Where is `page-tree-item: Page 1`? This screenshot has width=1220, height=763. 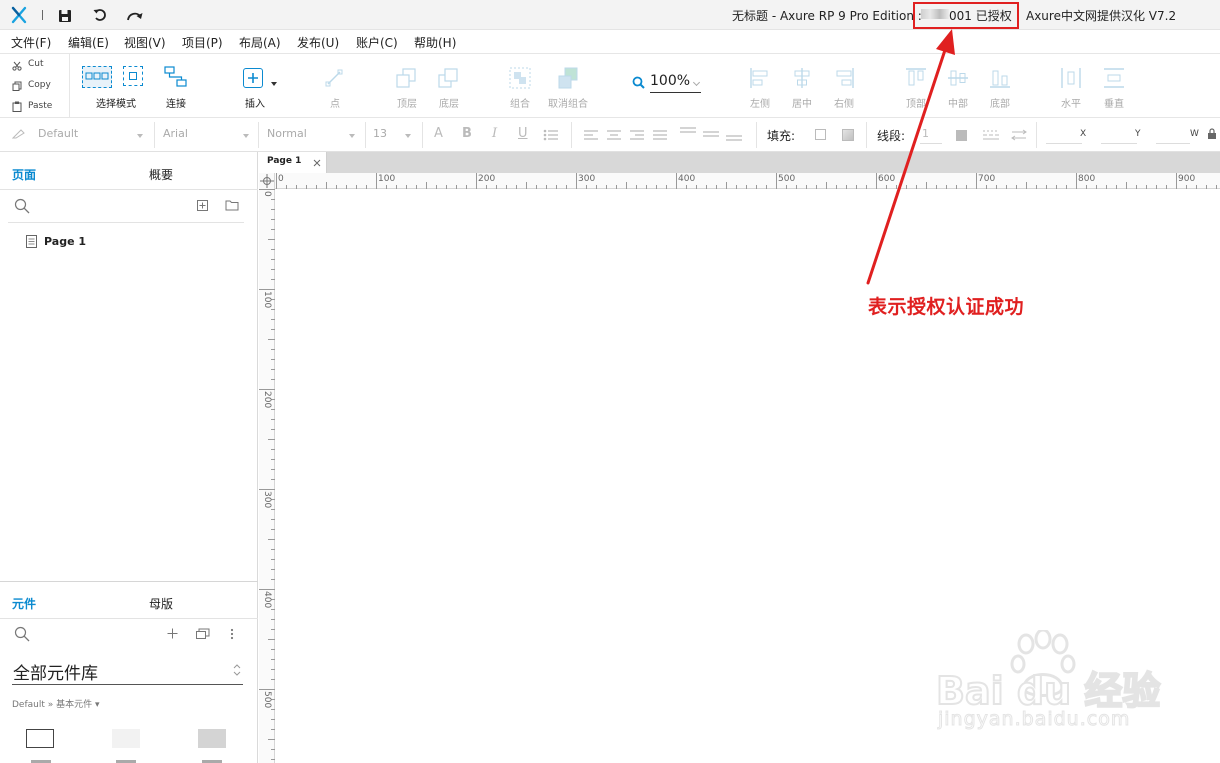
page-tree-item: Page 1 is located at coordinates (130, 242).